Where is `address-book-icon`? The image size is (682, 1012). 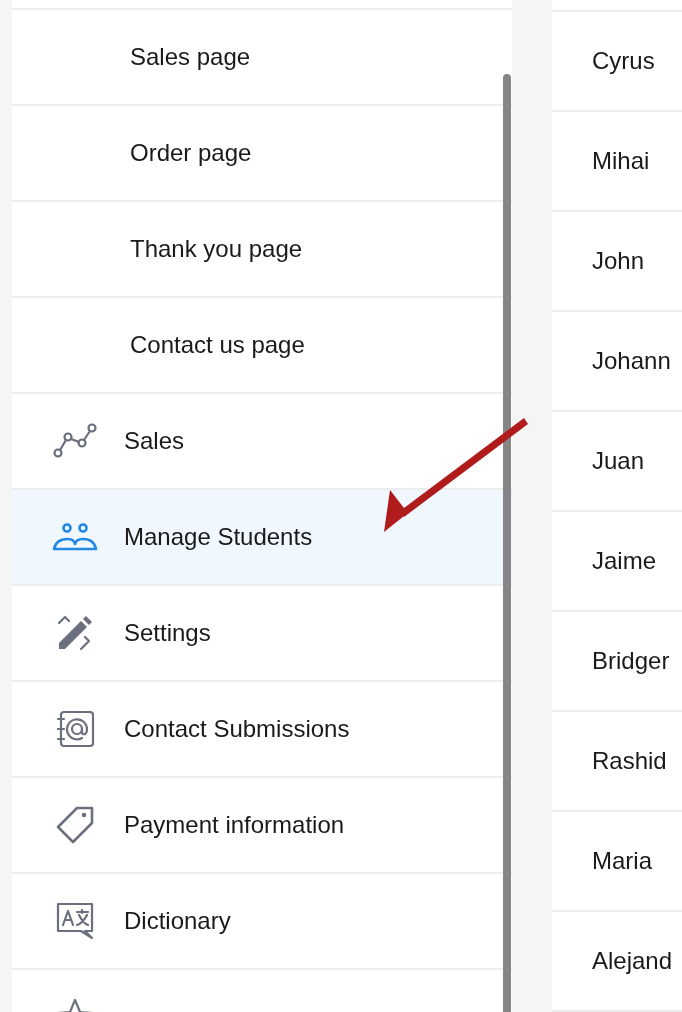
address-book-icon is located at coordinates (75, 729).